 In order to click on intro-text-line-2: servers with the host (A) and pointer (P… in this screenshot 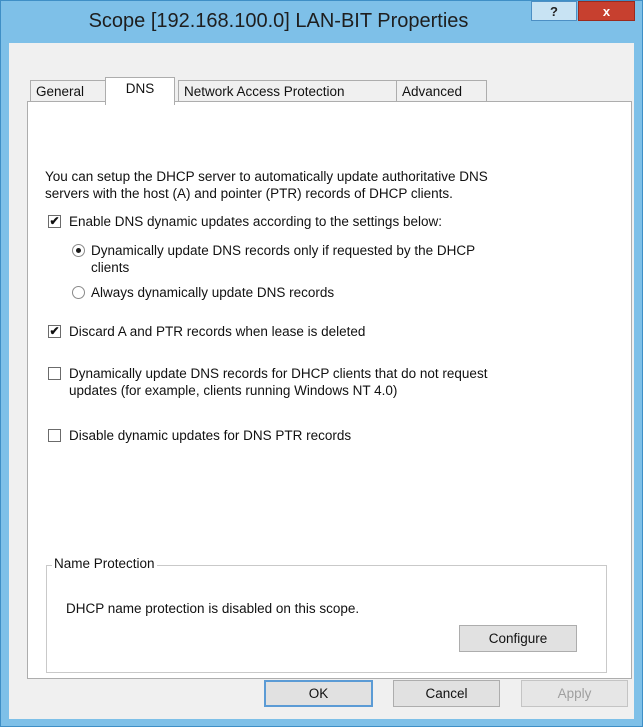, I will do `click(249, 193)`.